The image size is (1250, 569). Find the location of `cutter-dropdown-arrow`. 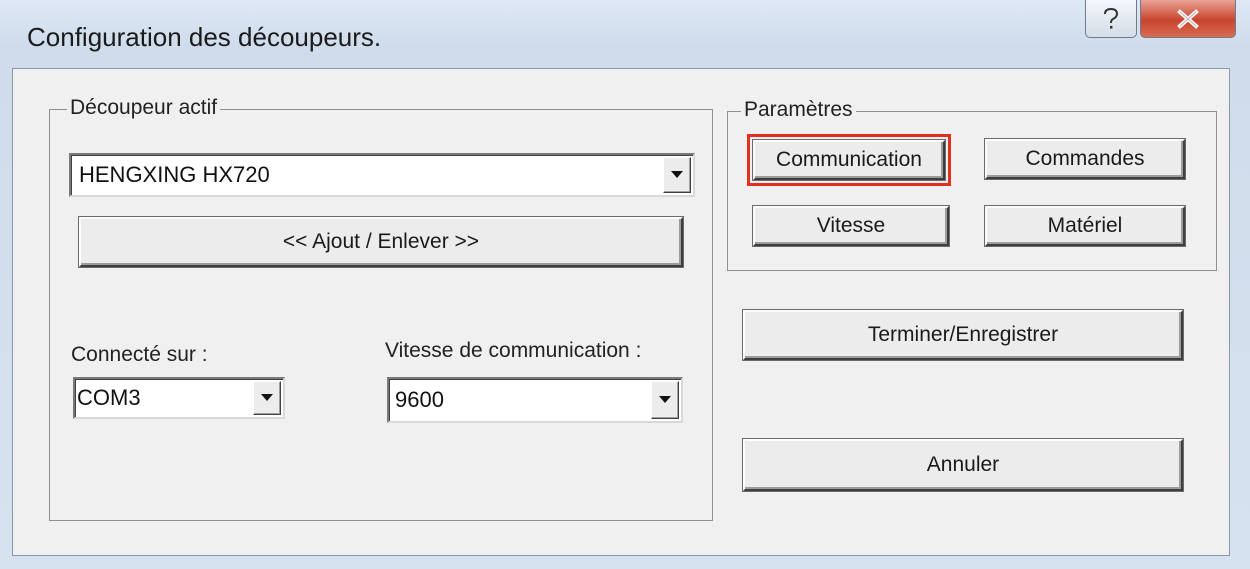

cutter-dropdown-arrow is located at coordinates (677, 175).